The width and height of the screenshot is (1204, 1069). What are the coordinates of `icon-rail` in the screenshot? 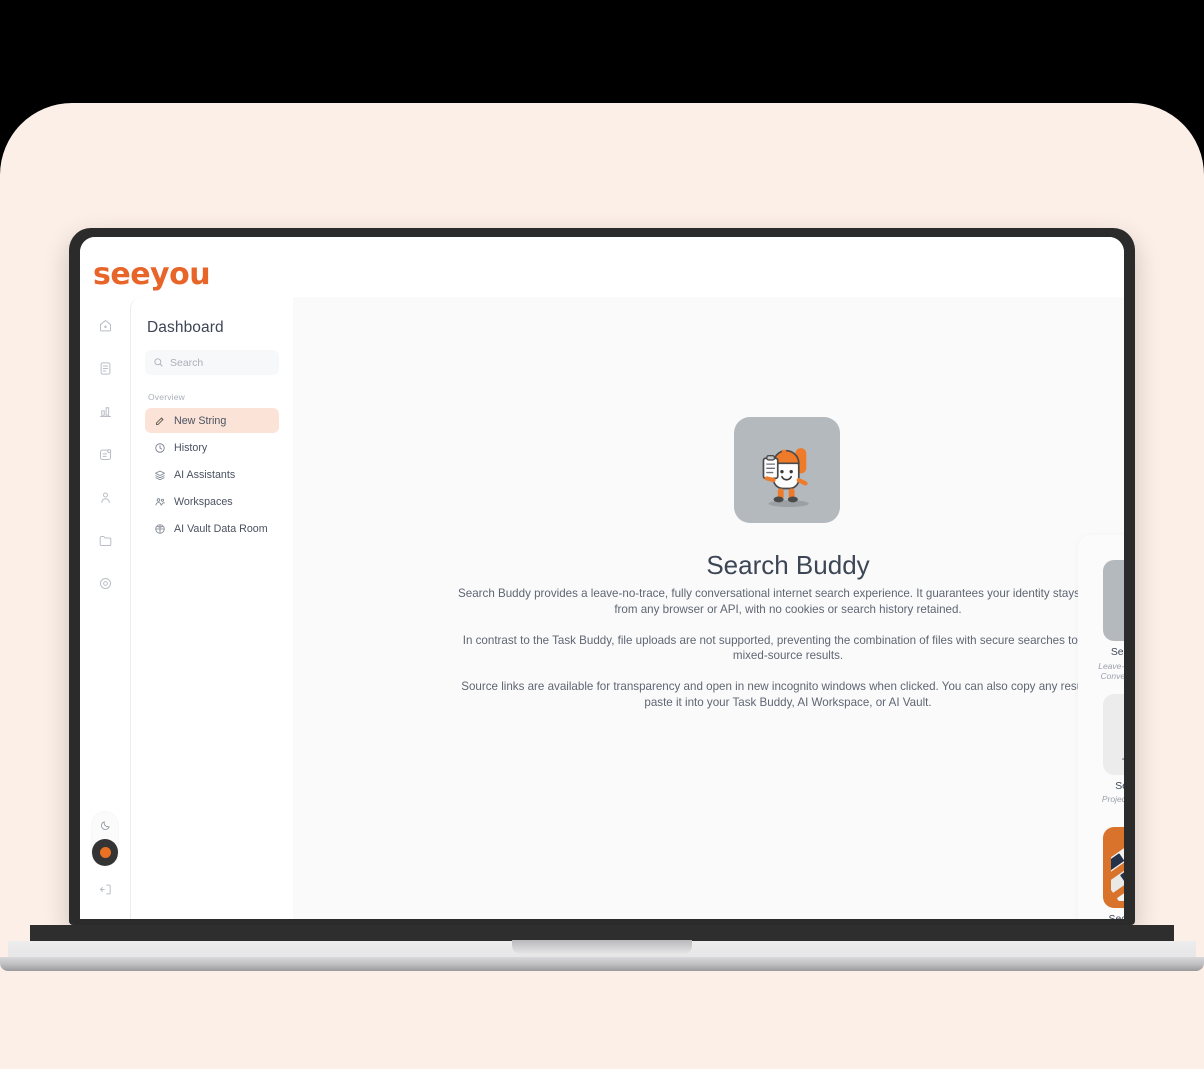 It's located at (105, 608).